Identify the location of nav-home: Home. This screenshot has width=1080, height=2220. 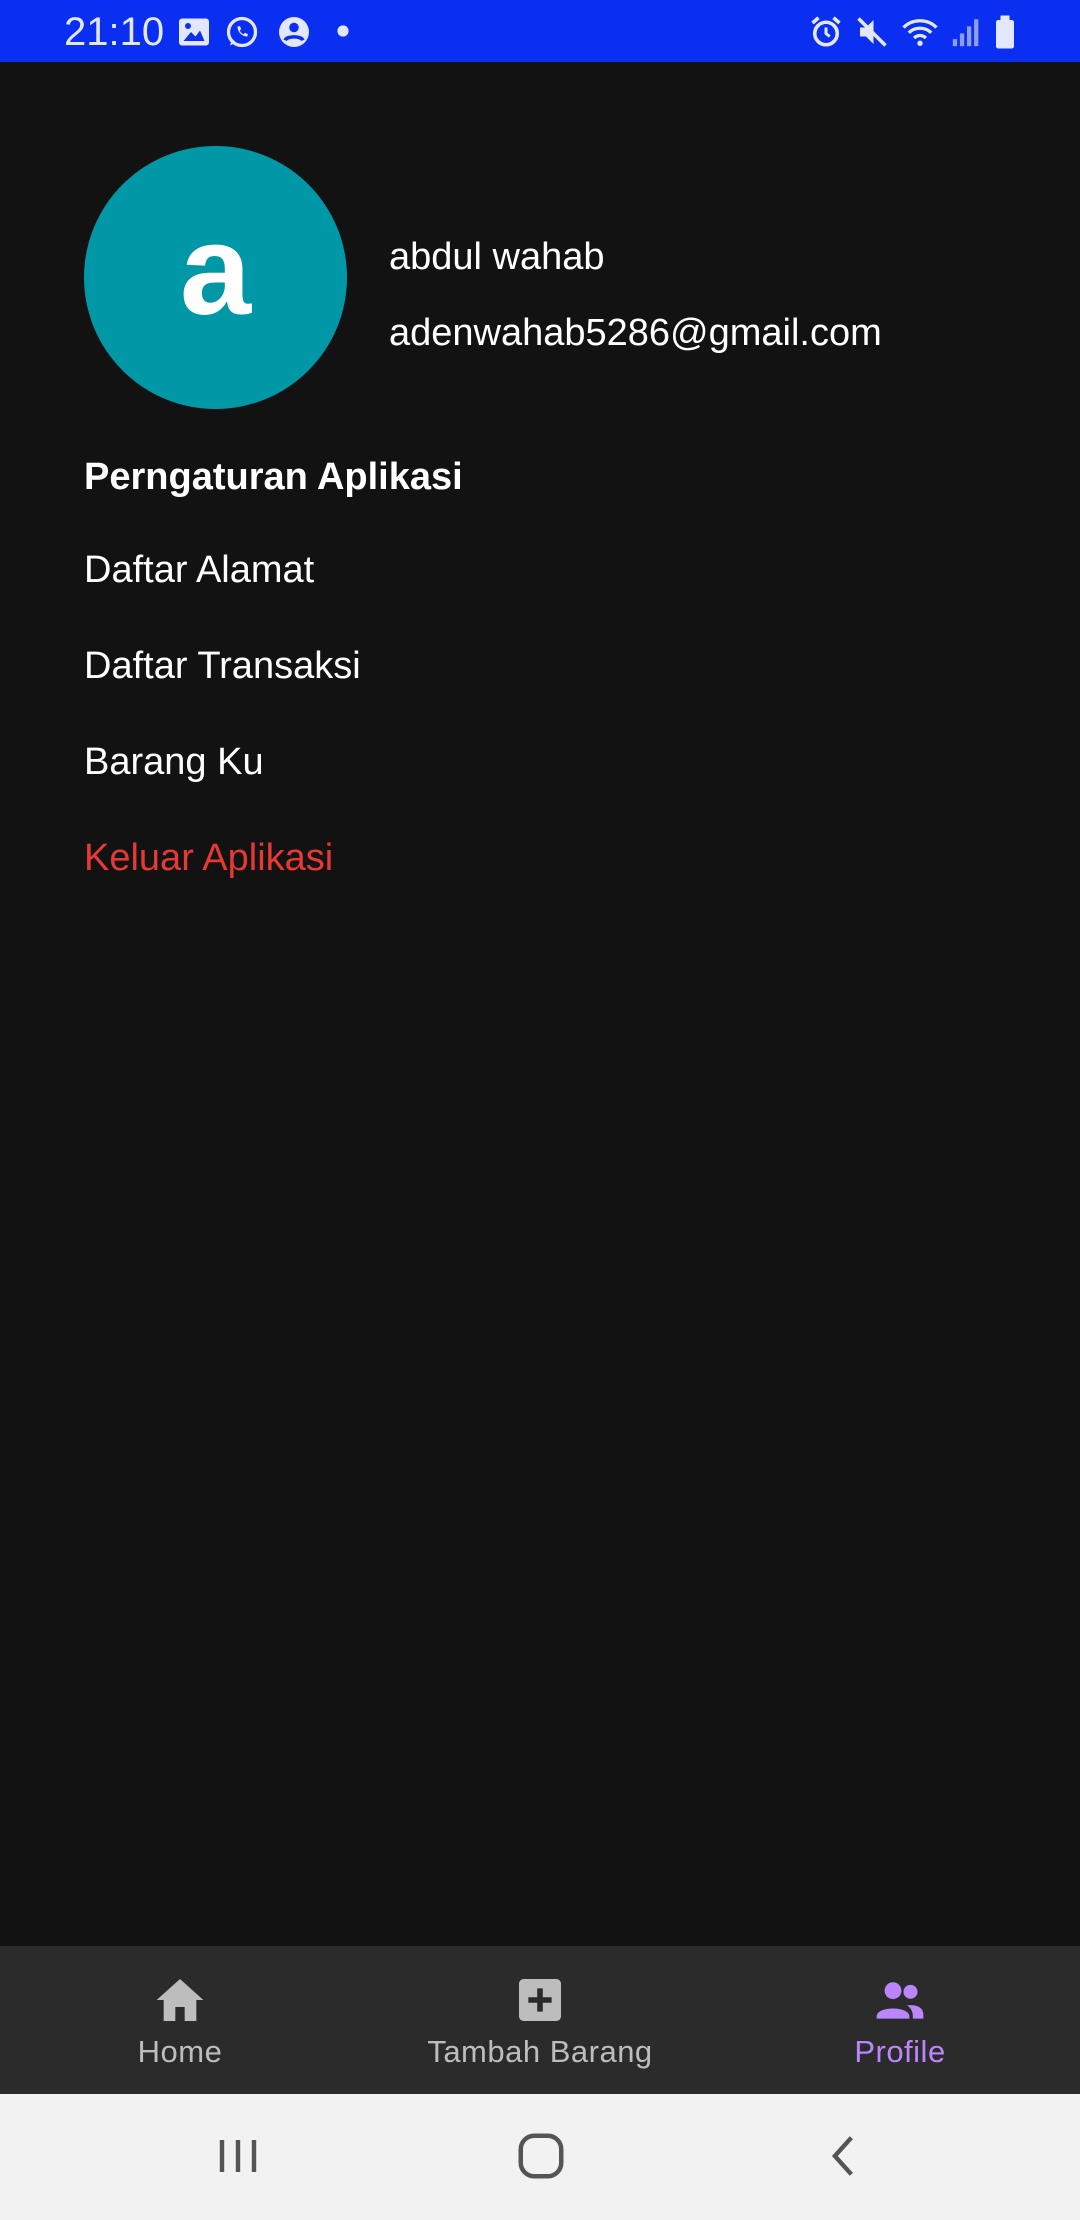
(180, 2020).